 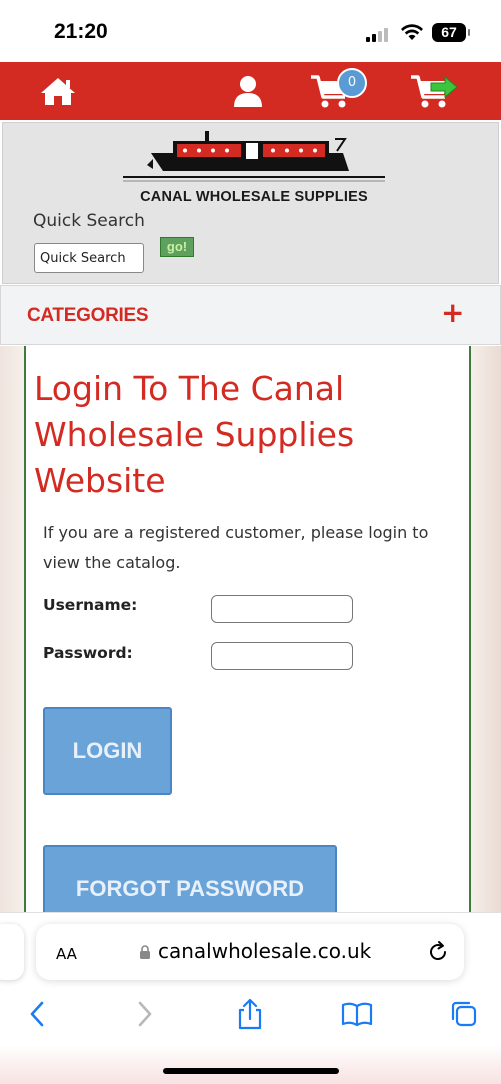 I want to click on home-icon, so click(x=58, y=91).